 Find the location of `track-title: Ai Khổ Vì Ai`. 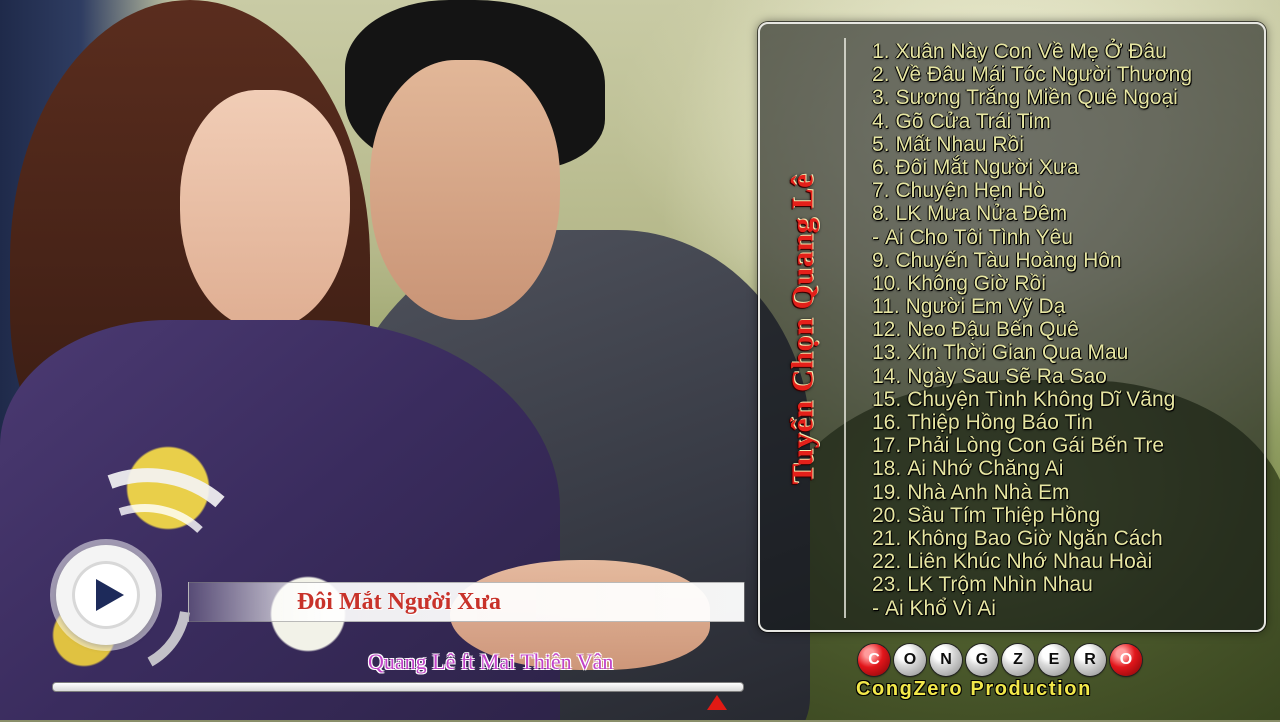

track-title: Ai Khổ Vì Ai is located at coordinates (940, 608).